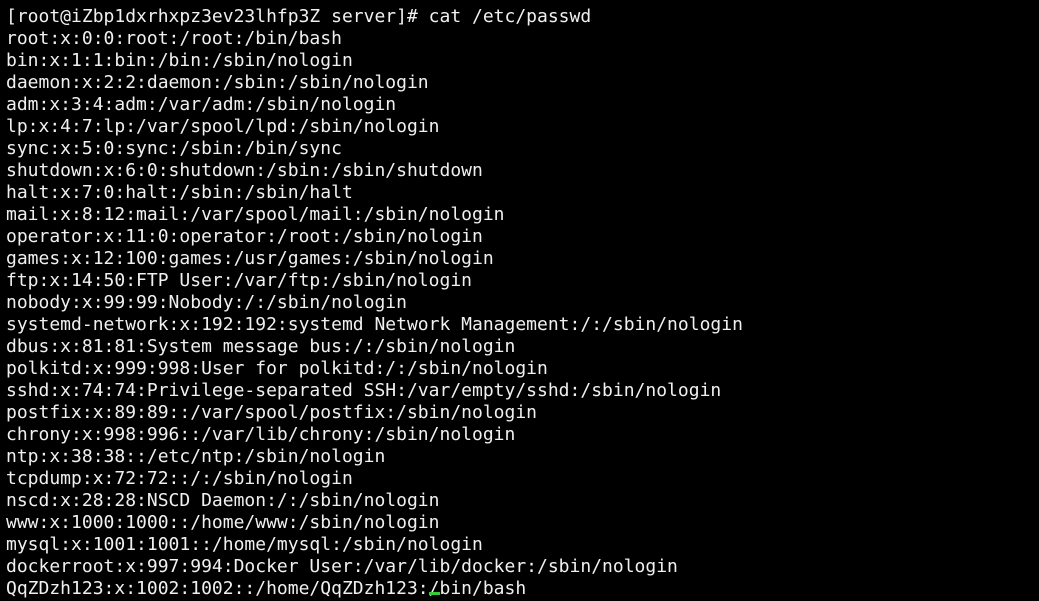  What do you see at coordinates (179, 60) in the screenshot?
I see `output-line: bin:x:1:1:bin:/bin:/sbin/nologin` at bounding box center [179, 60].